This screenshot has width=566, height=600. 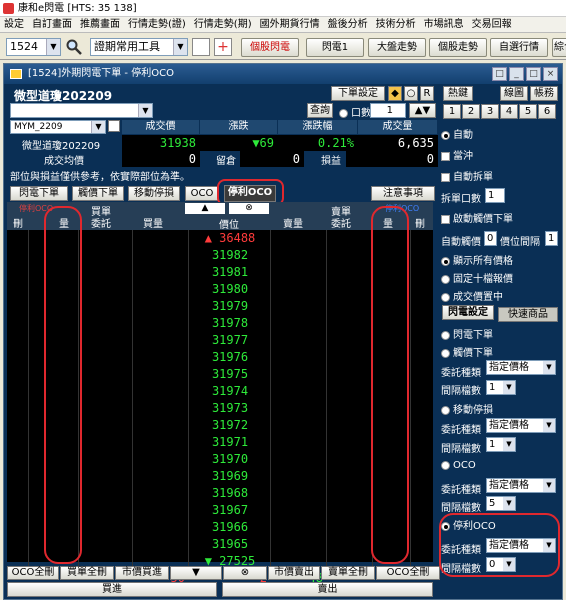 What do you see at coordinates (471, 111) in the screenshot?
I see `account-tab-2: 2` at bounding box center [471, 111].